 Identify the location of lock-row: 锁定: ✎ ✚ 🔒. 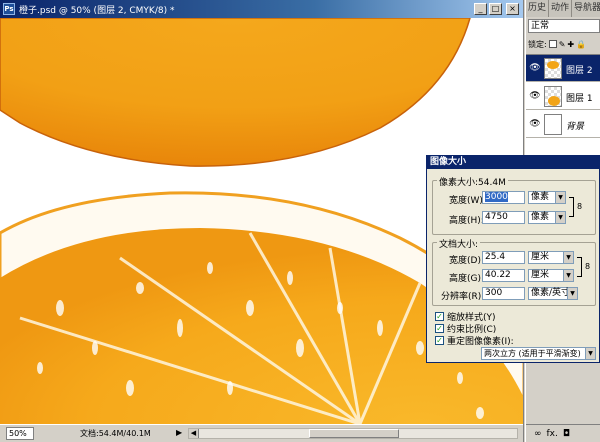
(564, 44).